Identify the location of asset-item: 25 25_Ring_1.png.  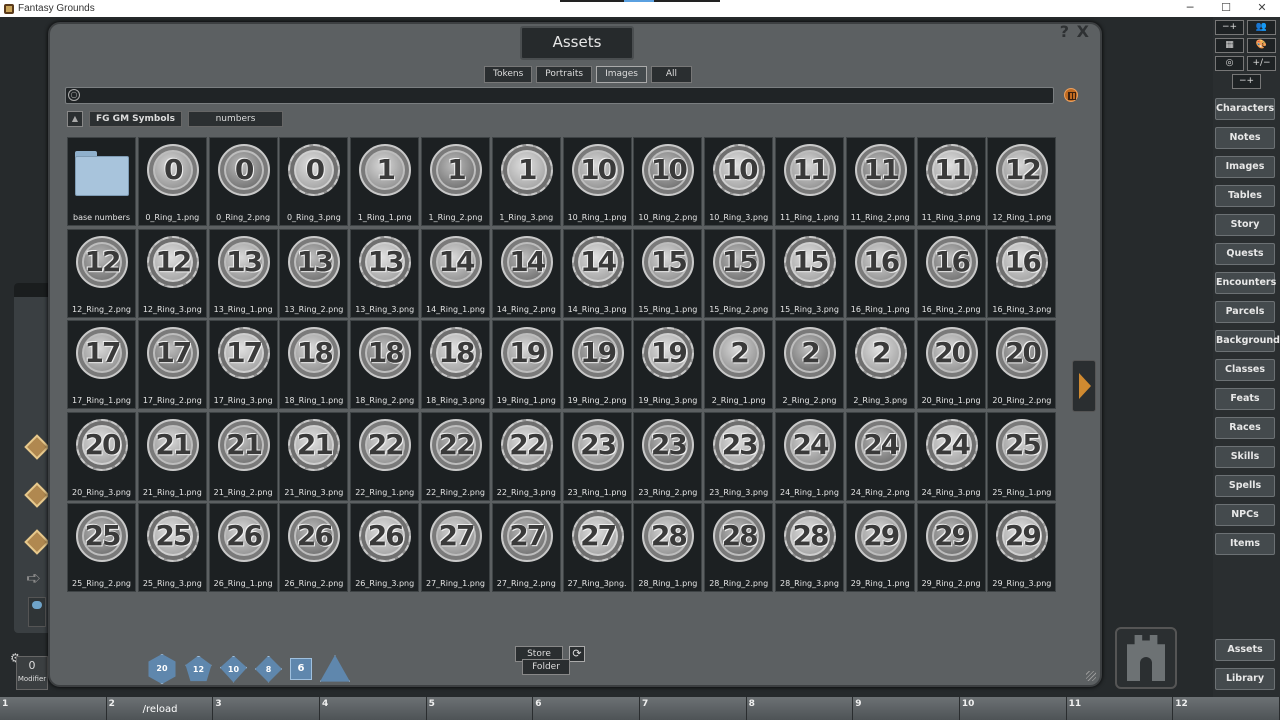
(1022, 456).